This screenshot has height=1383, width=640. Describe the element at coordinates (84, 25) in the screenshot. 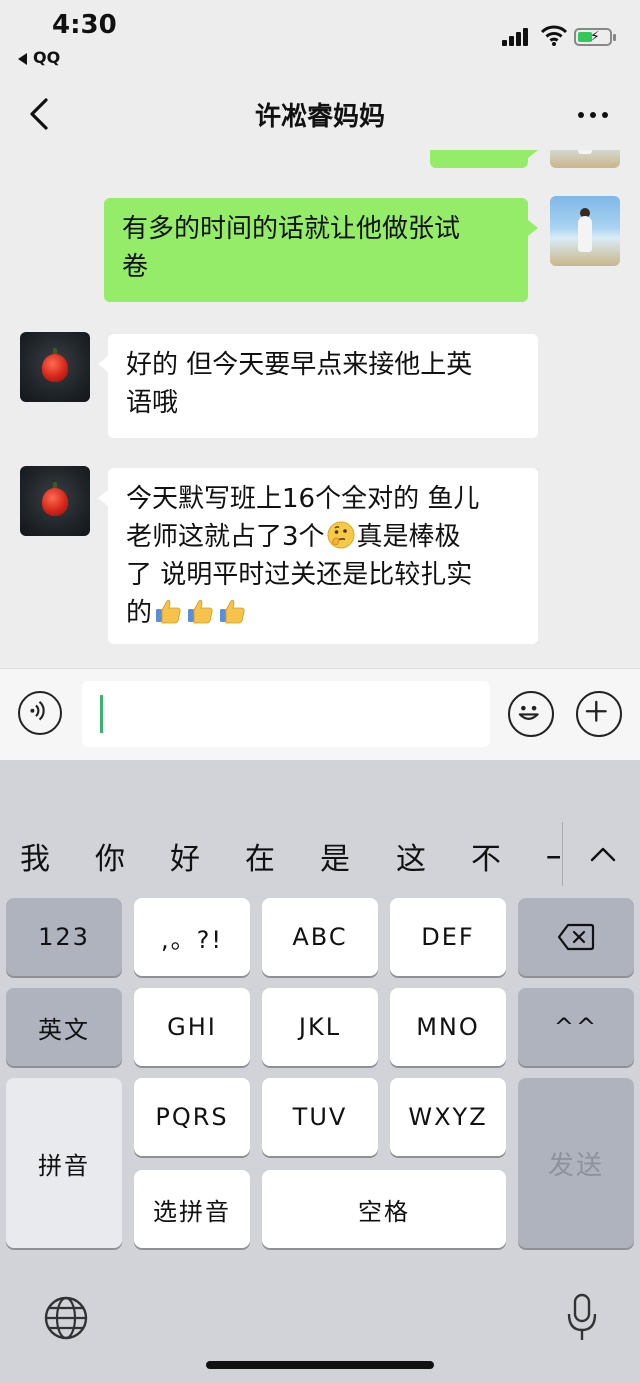

I see `status-time: 4:30` at that location.